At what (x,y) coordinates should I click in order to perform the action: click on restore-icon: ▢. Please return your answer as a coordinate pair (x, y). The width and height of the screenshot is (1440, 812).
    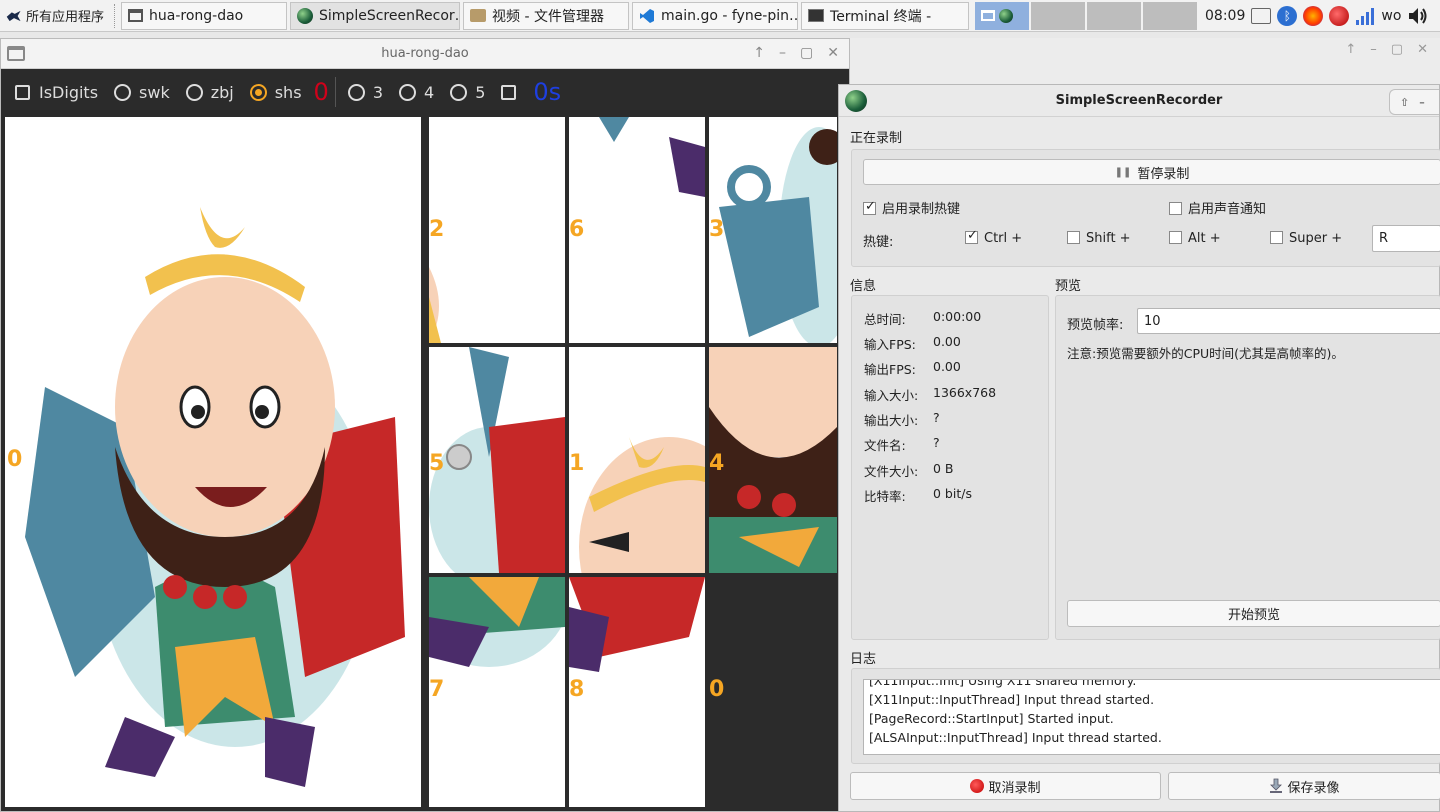
    Looking at the image, I should click on (1397, 49).